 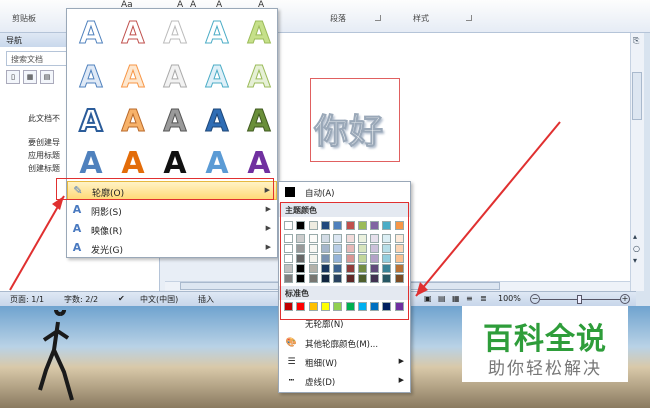 I want to click on dashes-label: 虚线(D), so click(x=320, y=383).